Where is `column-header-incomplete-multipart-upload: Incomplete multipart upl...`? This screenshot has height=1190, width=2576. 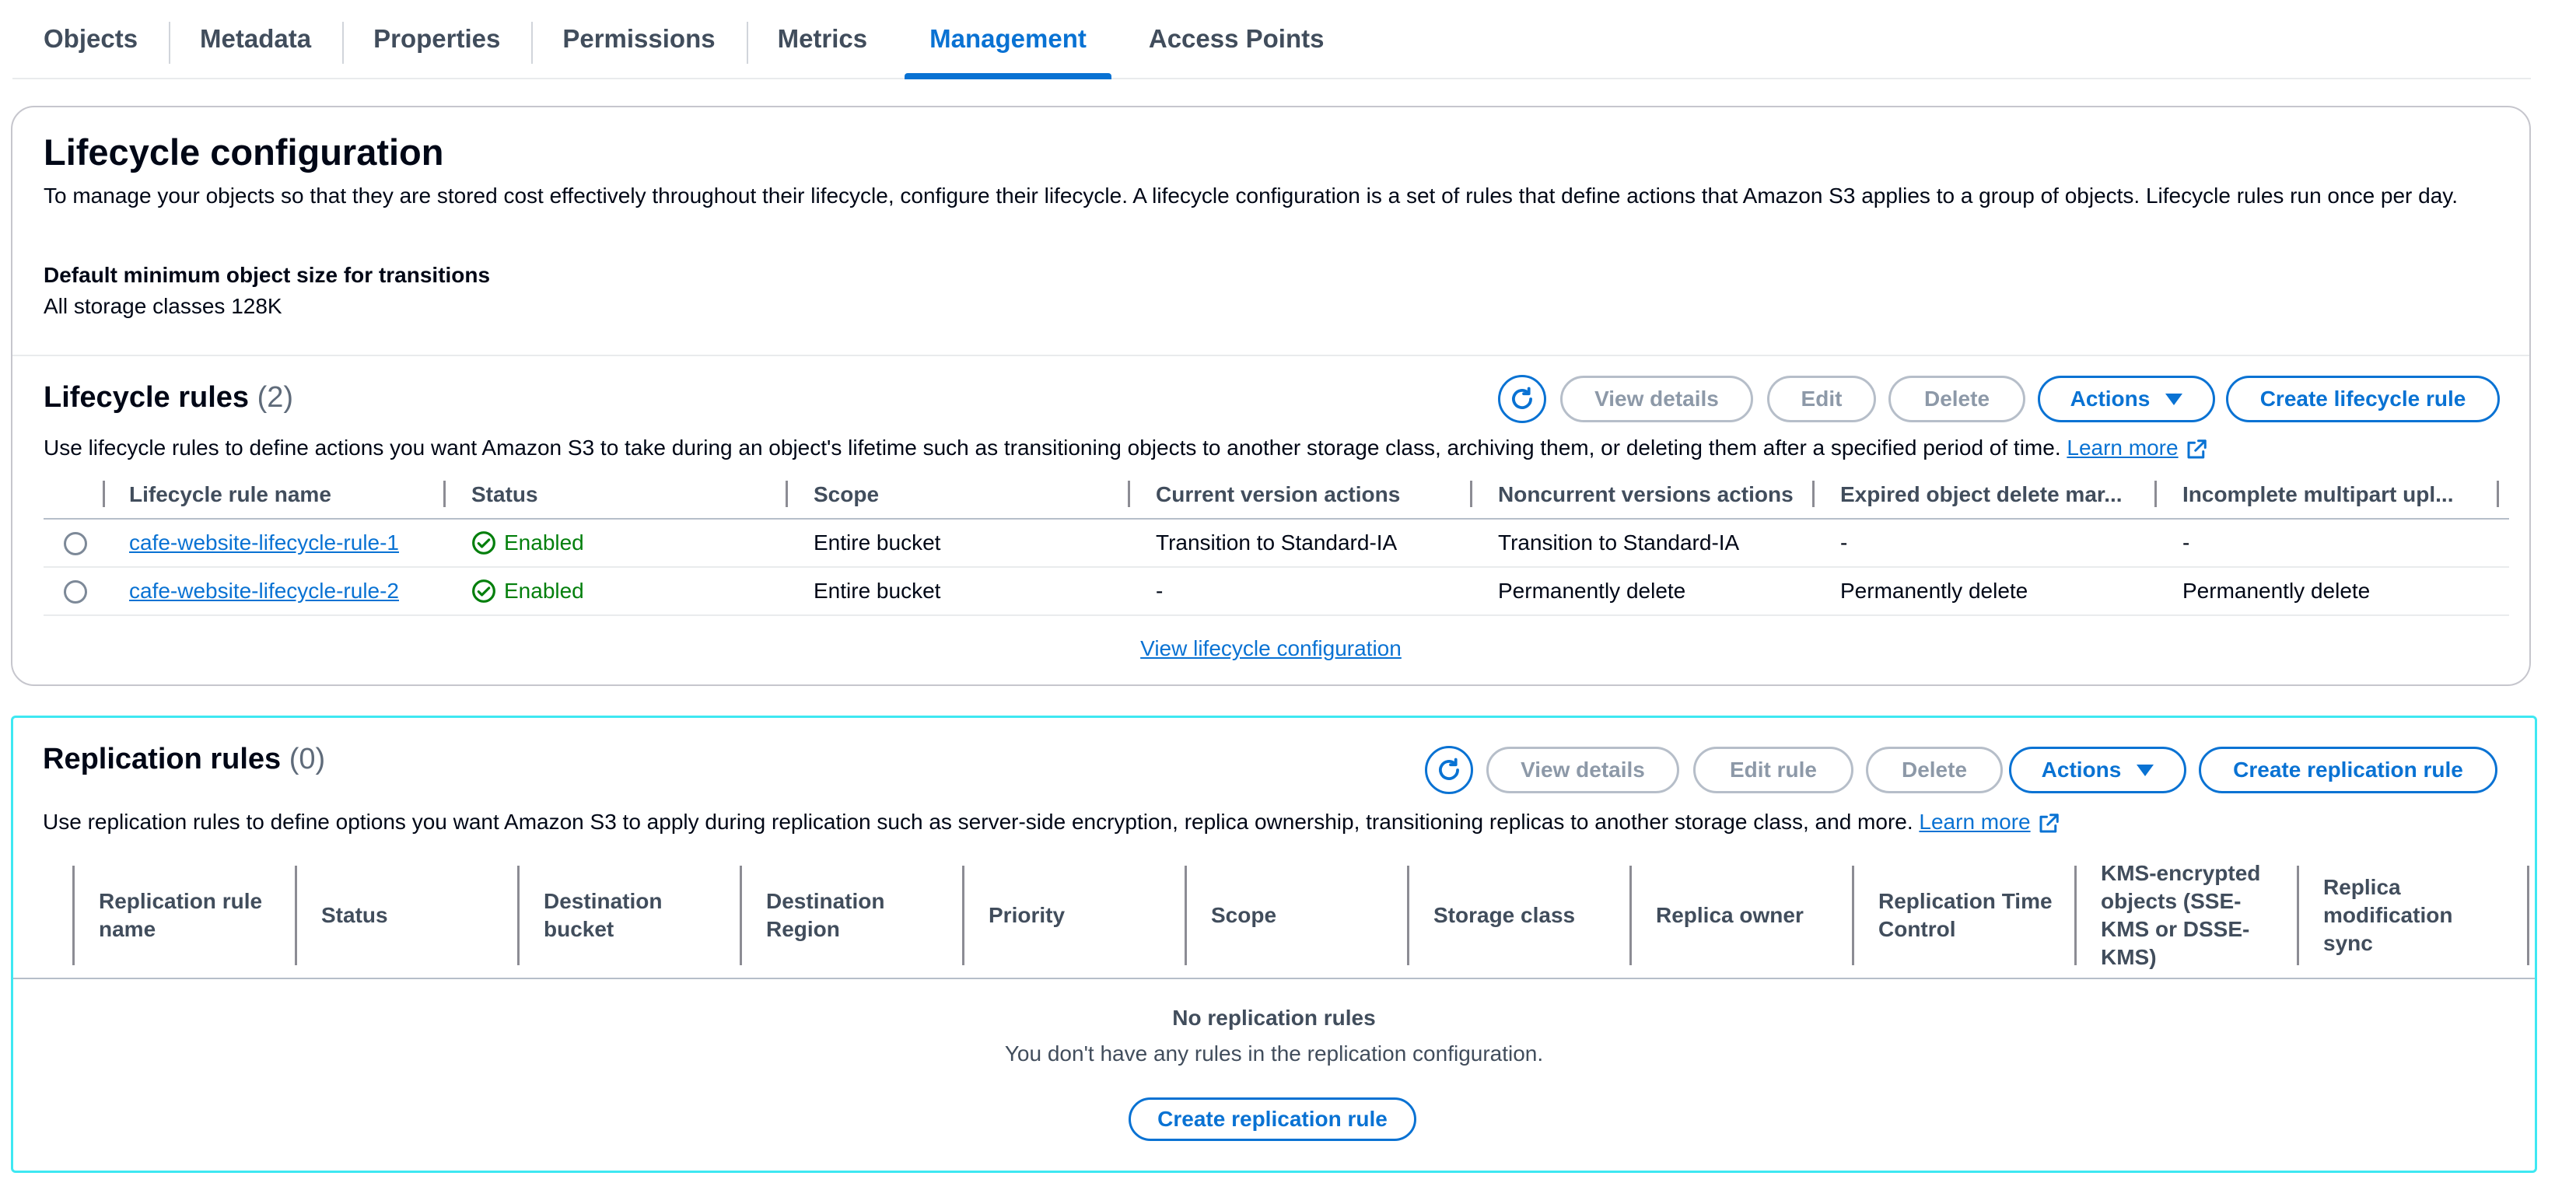
column-header-incomplete-multipart-upload: Incomplete multipart upl... is located at coordinates (2338, 495).